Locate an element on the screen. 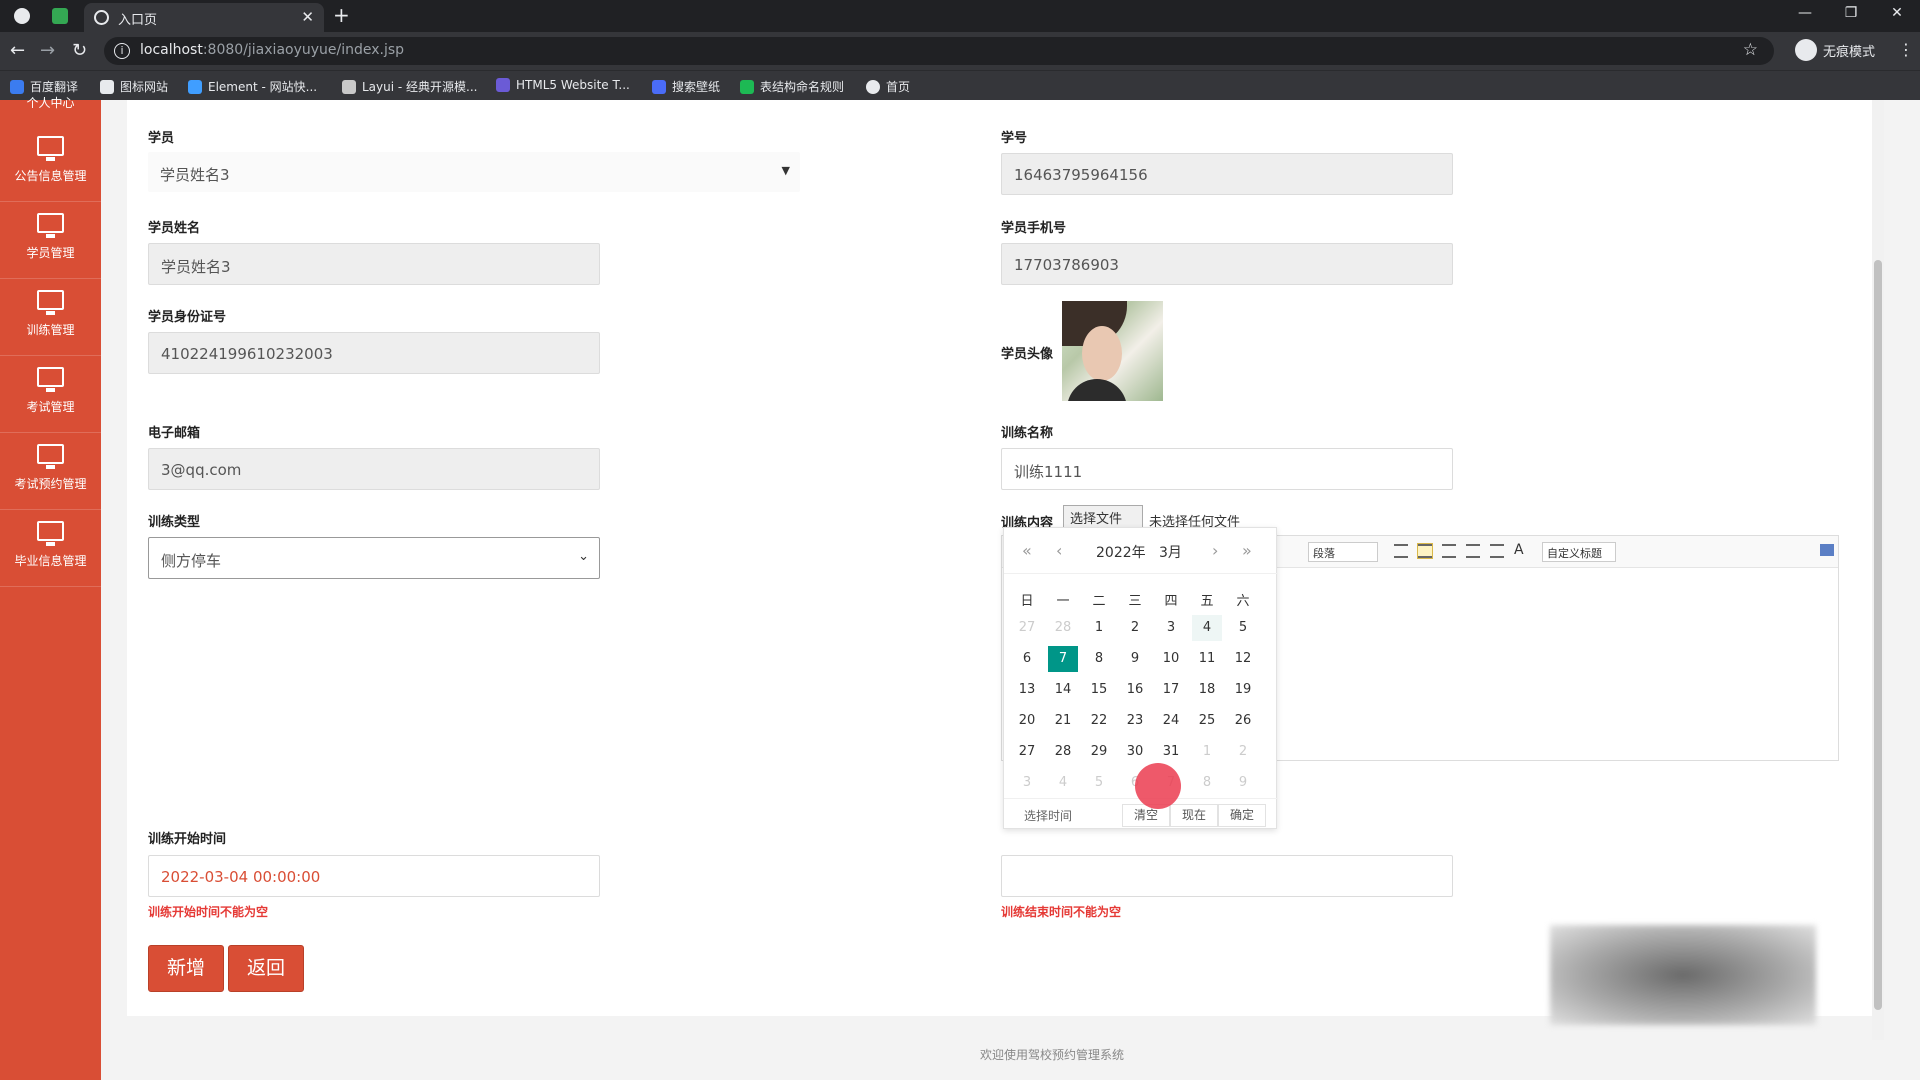 The height and width of the screenshot is (1080, 1920). calendar-day: 14 is located at coordinates (1063, 690).